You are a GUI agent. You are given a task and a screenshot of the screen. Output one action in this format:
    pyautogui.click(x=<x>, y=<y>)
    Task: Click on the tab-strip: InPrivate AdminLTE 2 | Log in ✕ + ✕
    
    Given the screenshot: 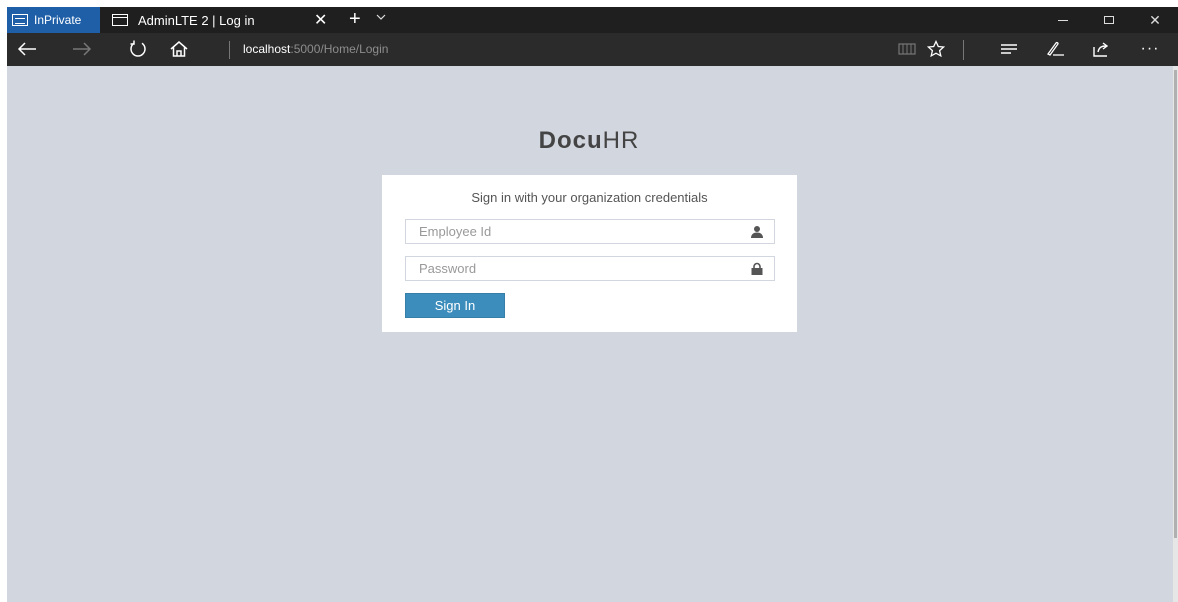 What is the action you would take?
    pyautogui.click(x=592, y=20)
    